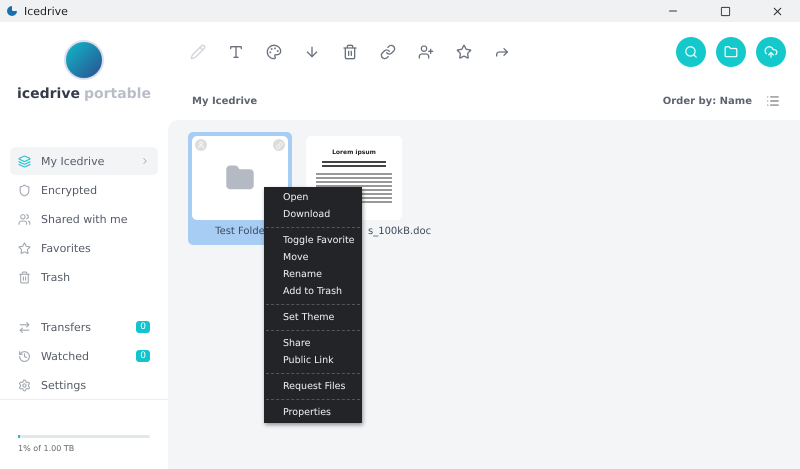 This screenshot has width=800, height=469. I want to click on adduser-icon, so click(426, 52).